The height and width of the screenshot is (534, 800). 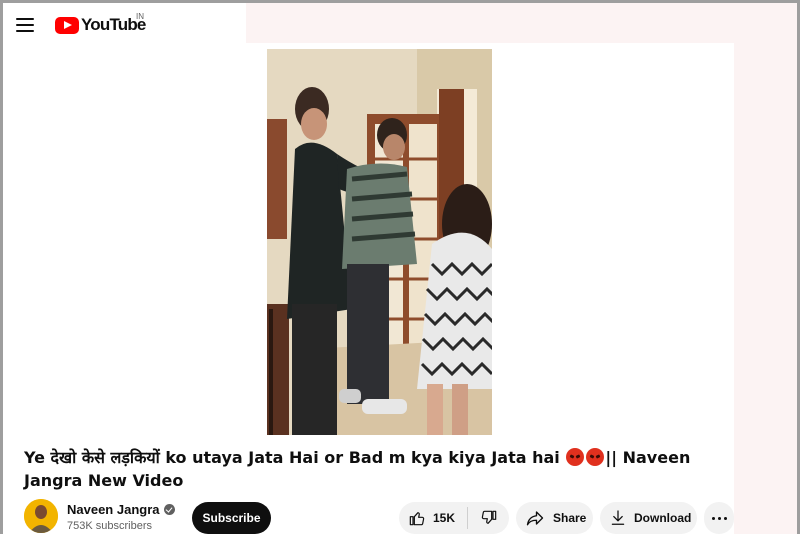 I want to click on dislike-button, so click(x=488, y=518).